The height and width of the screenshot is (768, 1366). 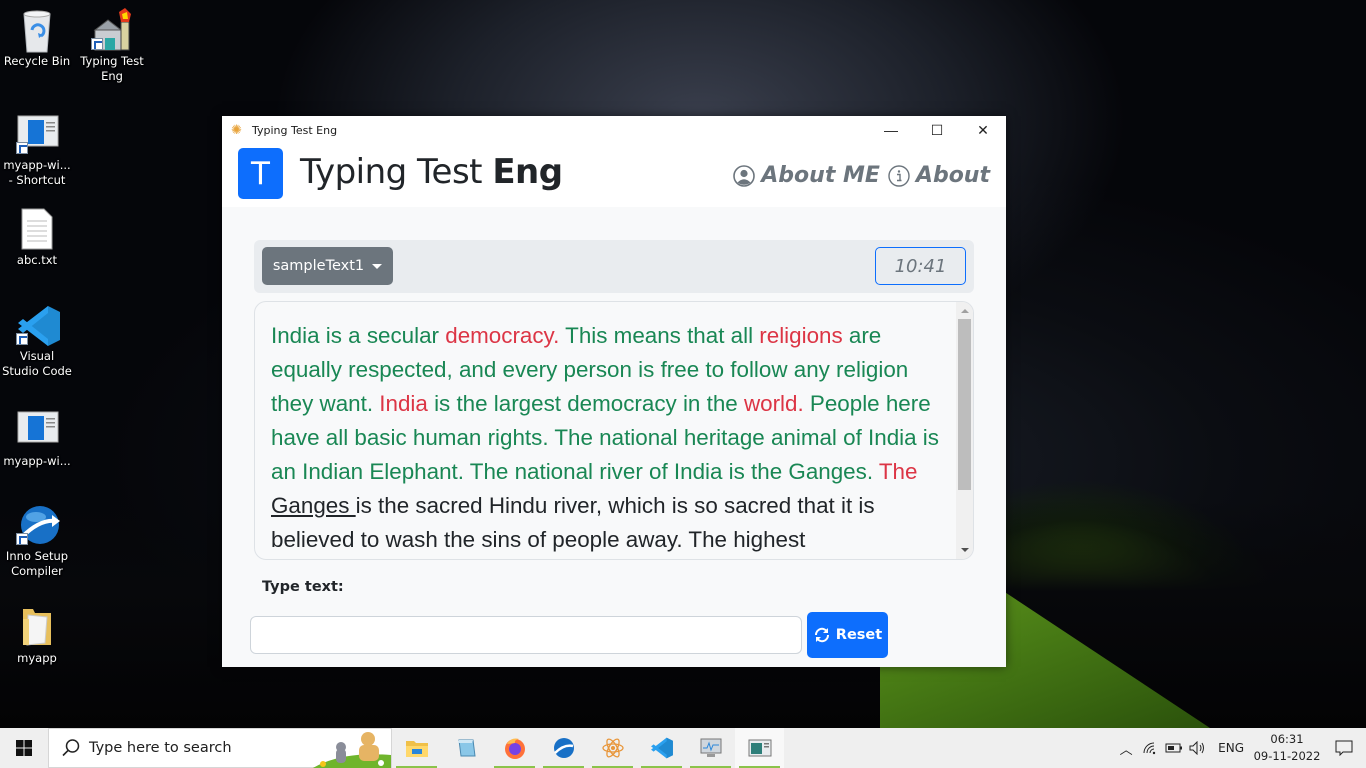 I want to click on close-icon: ✕, so click(x=983, y=129).